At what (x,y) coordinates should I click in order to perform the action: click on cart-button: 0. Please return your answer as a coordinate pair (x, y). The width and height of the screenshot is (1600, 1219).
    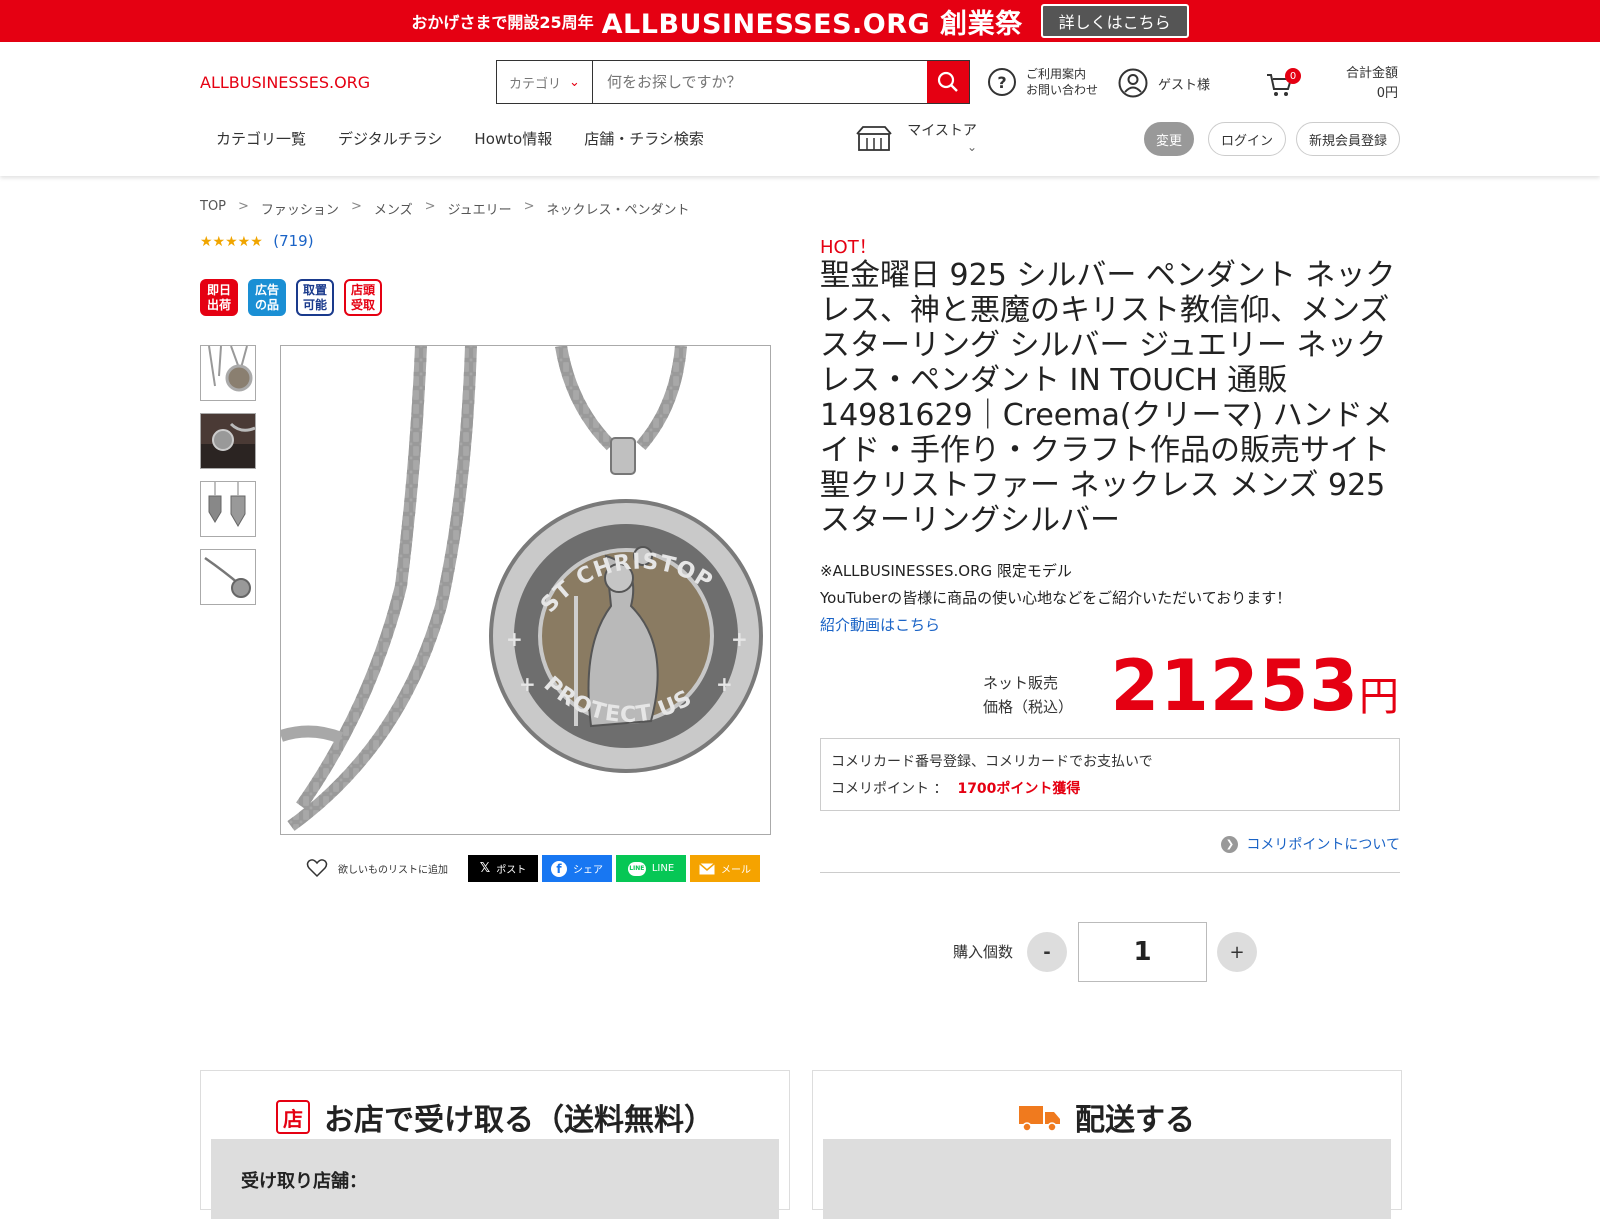
    Looking at the image, I should click on (1283, 83).